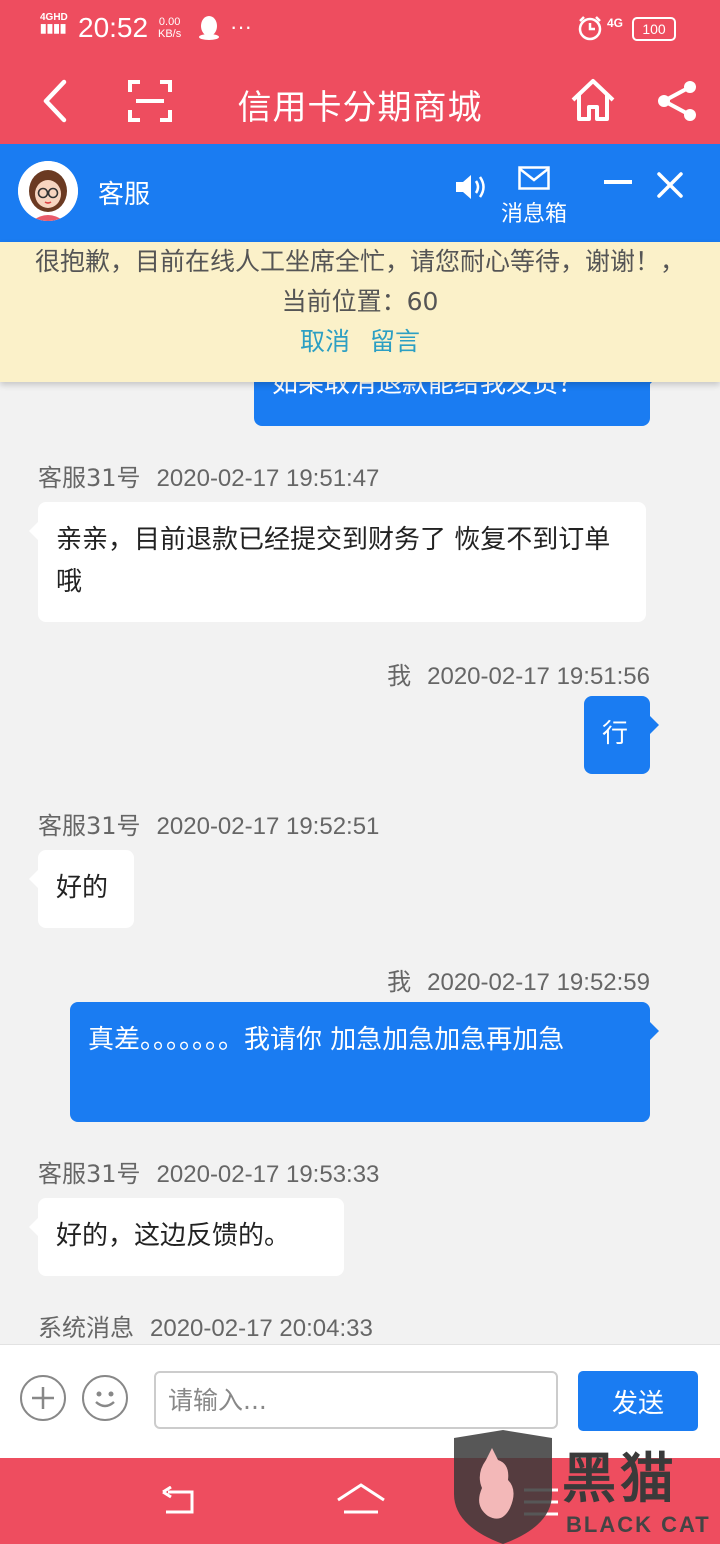 The width and height of the screenshot is (720, 1544). I want to click on customer-service-header: 客服 消息箱, so click(360, 193).